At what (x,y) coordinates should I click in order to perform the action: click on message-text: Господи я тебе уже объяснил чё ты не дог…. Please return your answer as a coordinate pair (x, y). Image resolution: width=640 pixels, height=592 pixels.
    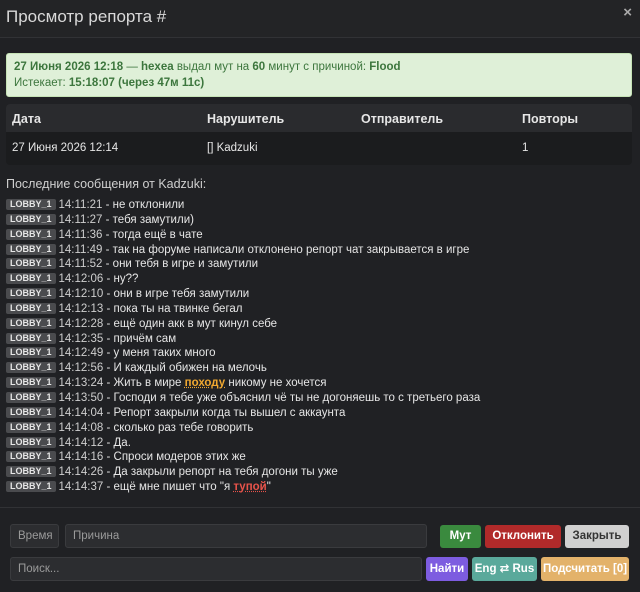
    Looking at the image, I should click on (297, 397).